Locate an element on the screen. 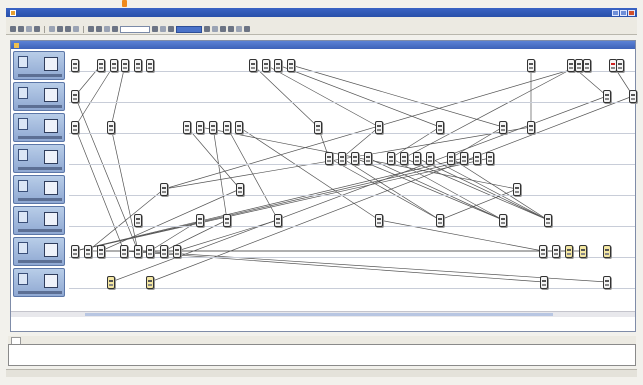  toolbar-zoom-box is located at coordinates (189, 29).